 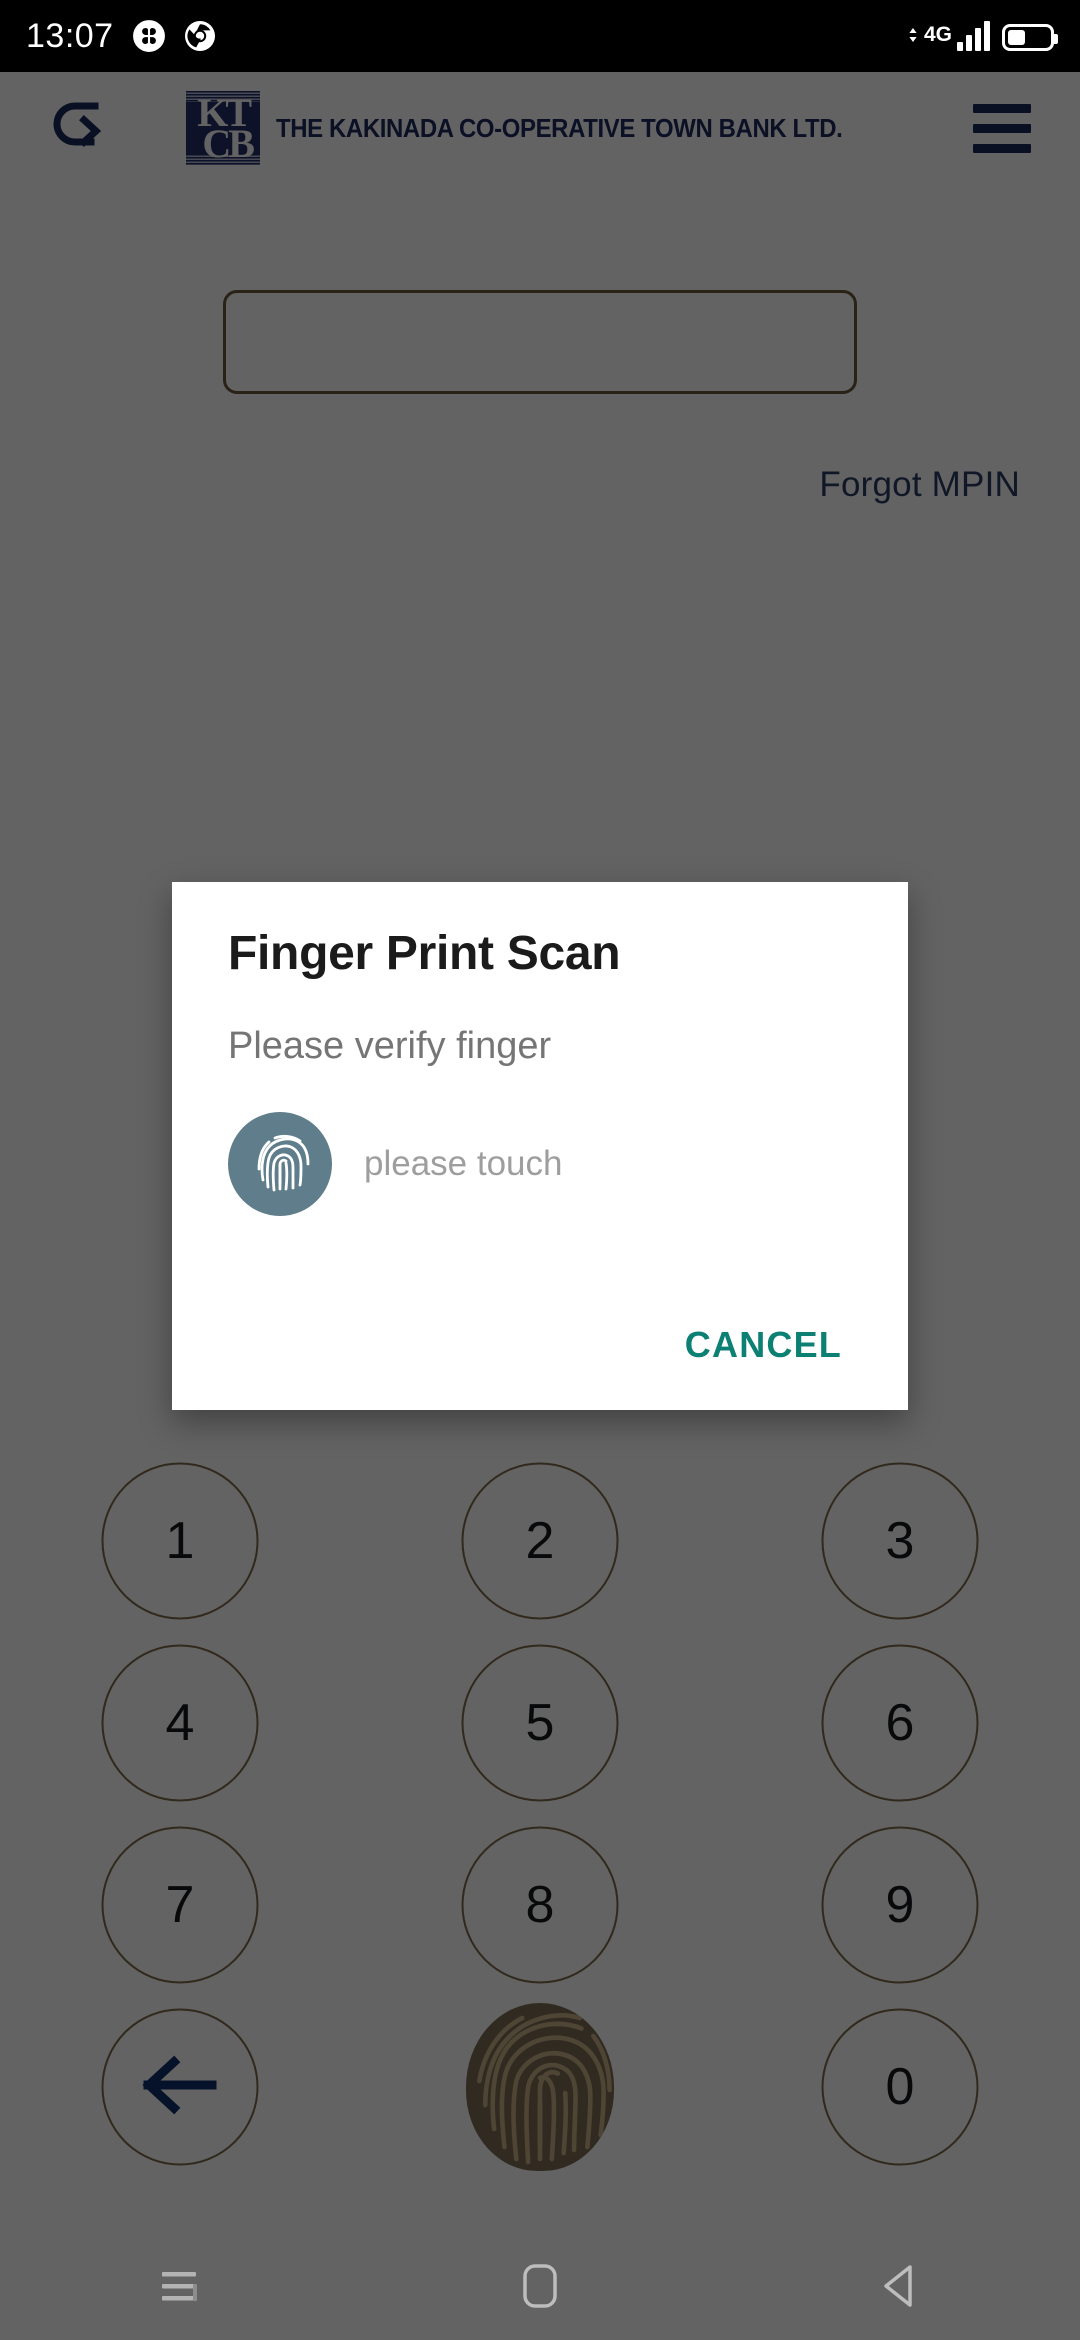 I want to click on cancel-button: CANCEL, so click(x=763, y=1345).